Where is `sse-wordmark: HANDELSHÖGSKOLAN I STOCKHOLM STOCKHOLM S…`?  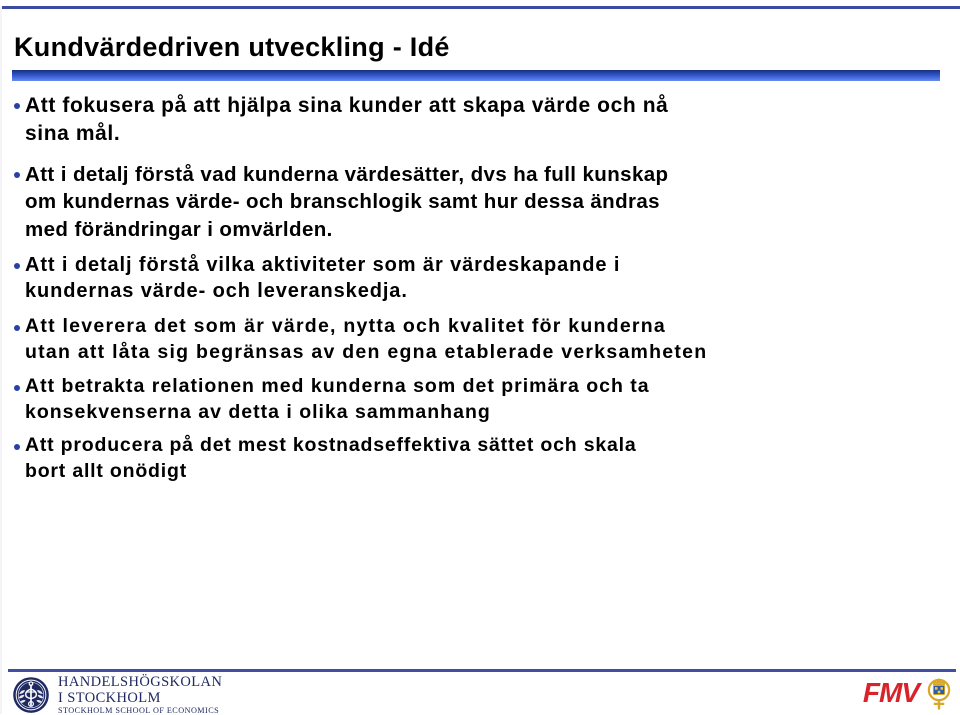 sse-wordmark: HANDELSHÖGSKOLAN I STOCKHOLM STOCKHOLM S… is located at coordinates (140, 695).